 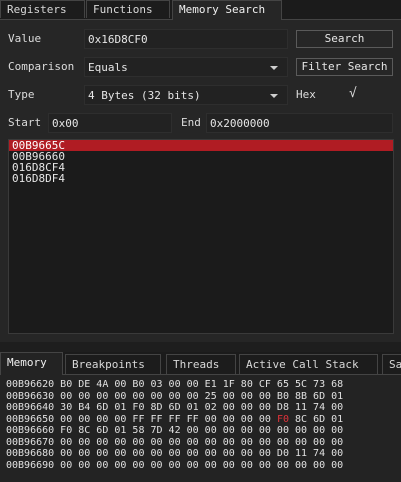 I want to click on hex-checkbox: √, so click(x=353, y=94).